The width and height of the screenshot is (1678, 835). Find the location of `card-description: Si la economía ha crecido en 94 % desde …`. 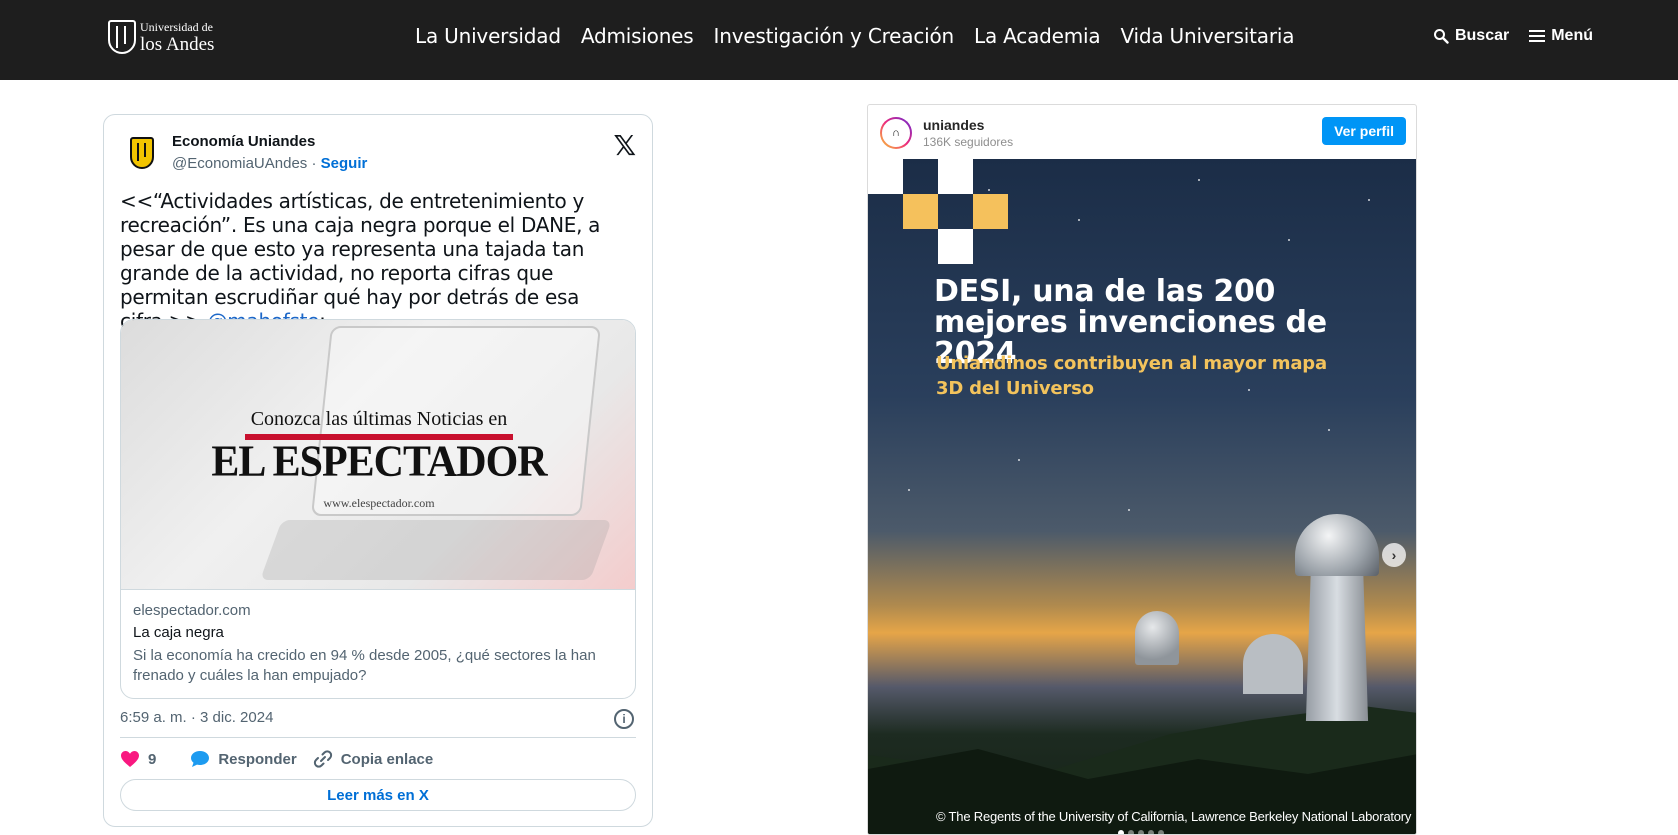

card-description: Si la economía ha crecido en 94 % desde … is located at coordinates (364, 665).